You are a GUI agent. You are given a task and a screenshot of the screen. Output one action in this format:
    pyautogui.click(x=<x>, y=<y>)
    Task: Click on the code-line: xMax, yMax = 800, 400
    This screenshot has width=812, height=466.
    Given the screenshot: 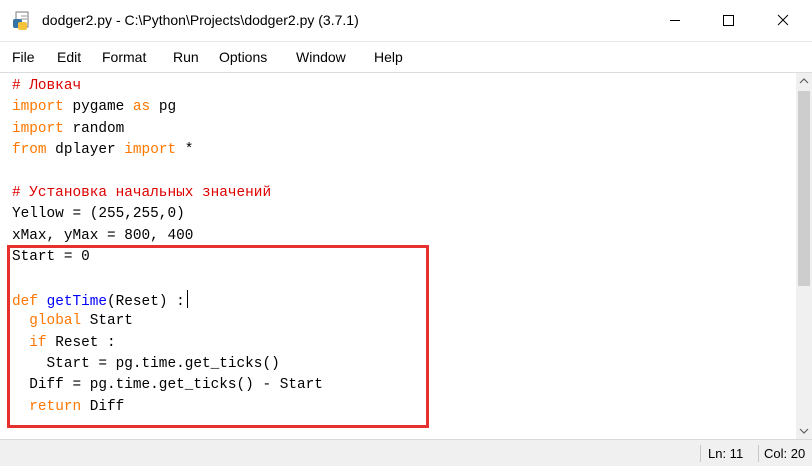 What is the action you would take?
    pyautogui.click(x=167, y=236)
    